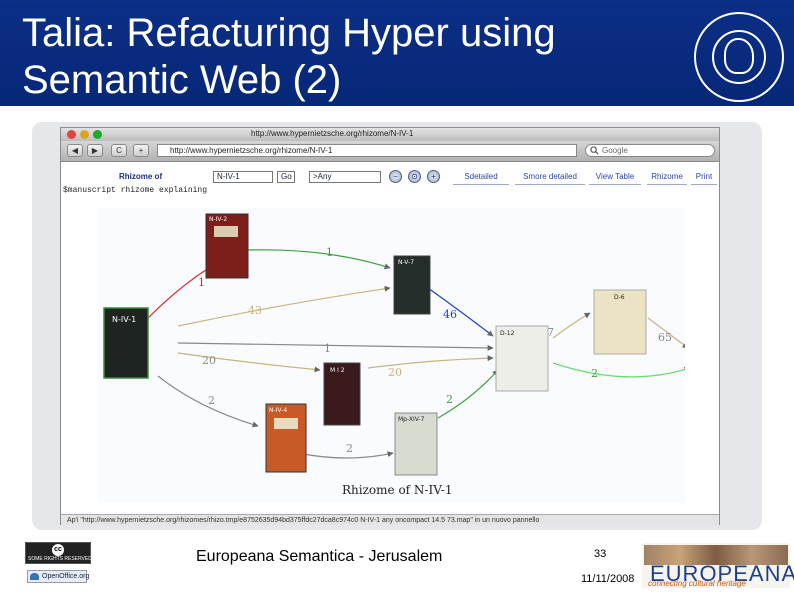 This screenshot has width=794, height=595. Describe the element at coordinates (135, 190) in the screenshot. I see `rhizome-subtitle: $manuscript rhizome explaining` at that location.